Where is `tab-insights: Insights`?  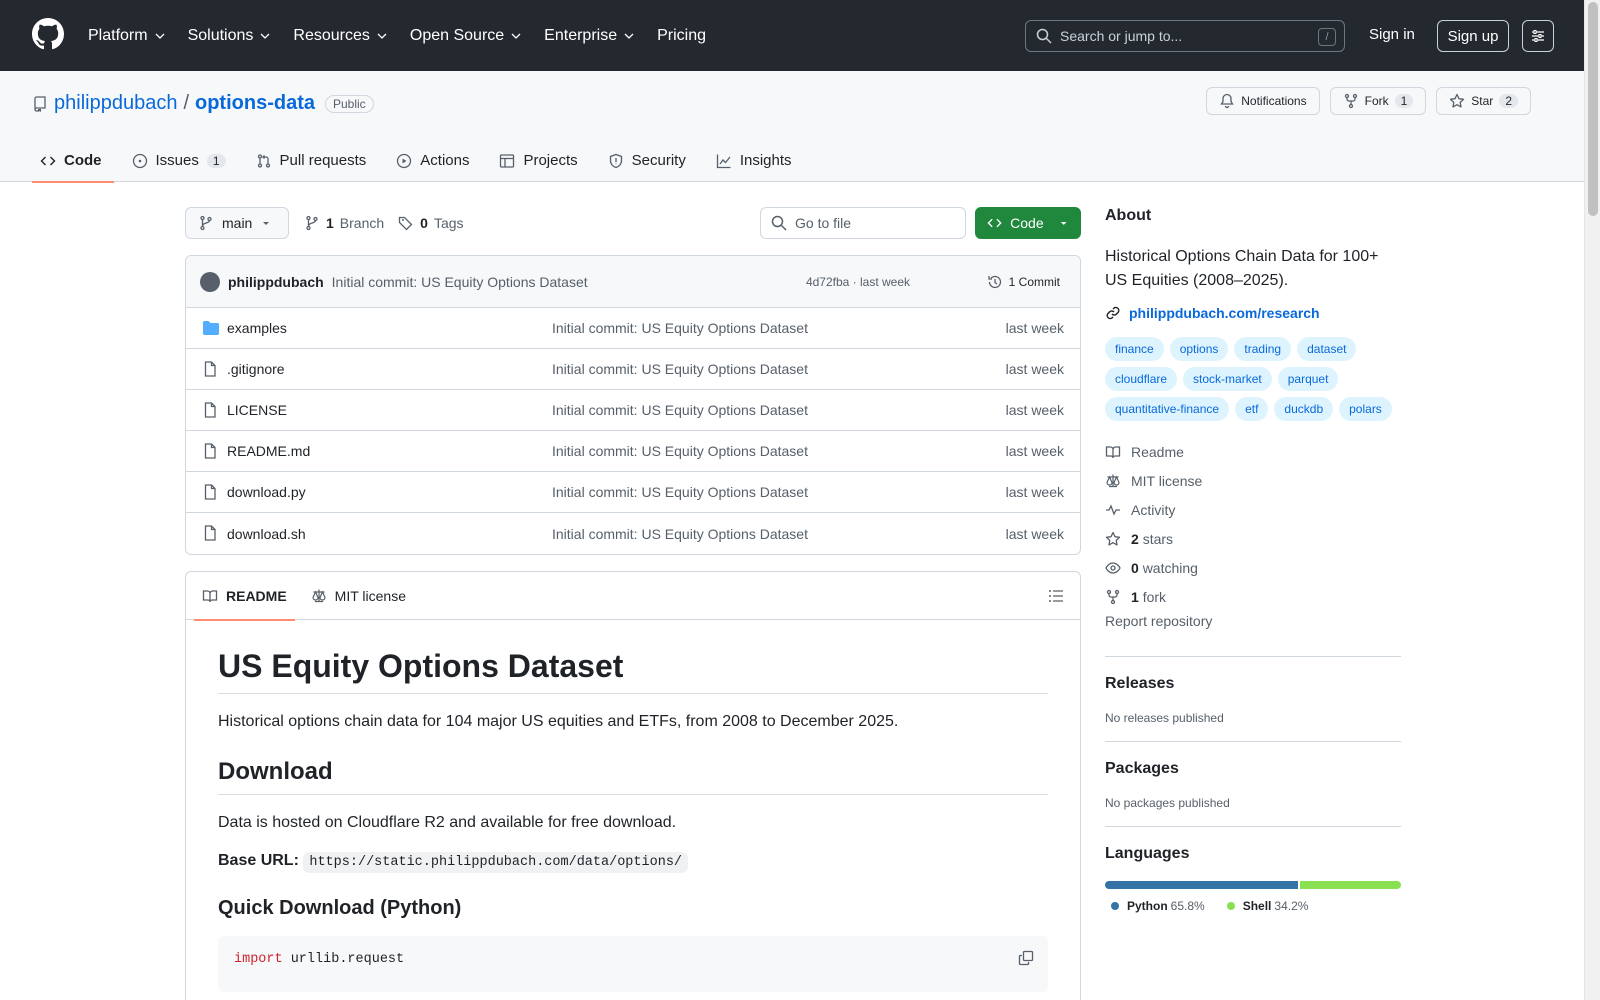 tab-insights: Insights is located at coordinates (756, 160).